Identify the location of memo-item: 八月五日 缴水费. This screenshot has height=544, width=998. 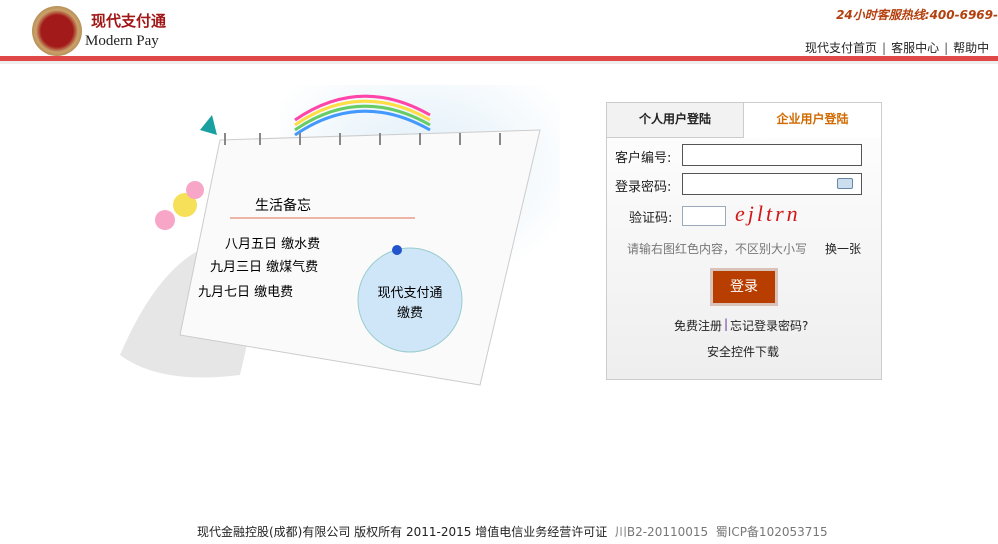
(272, 244).